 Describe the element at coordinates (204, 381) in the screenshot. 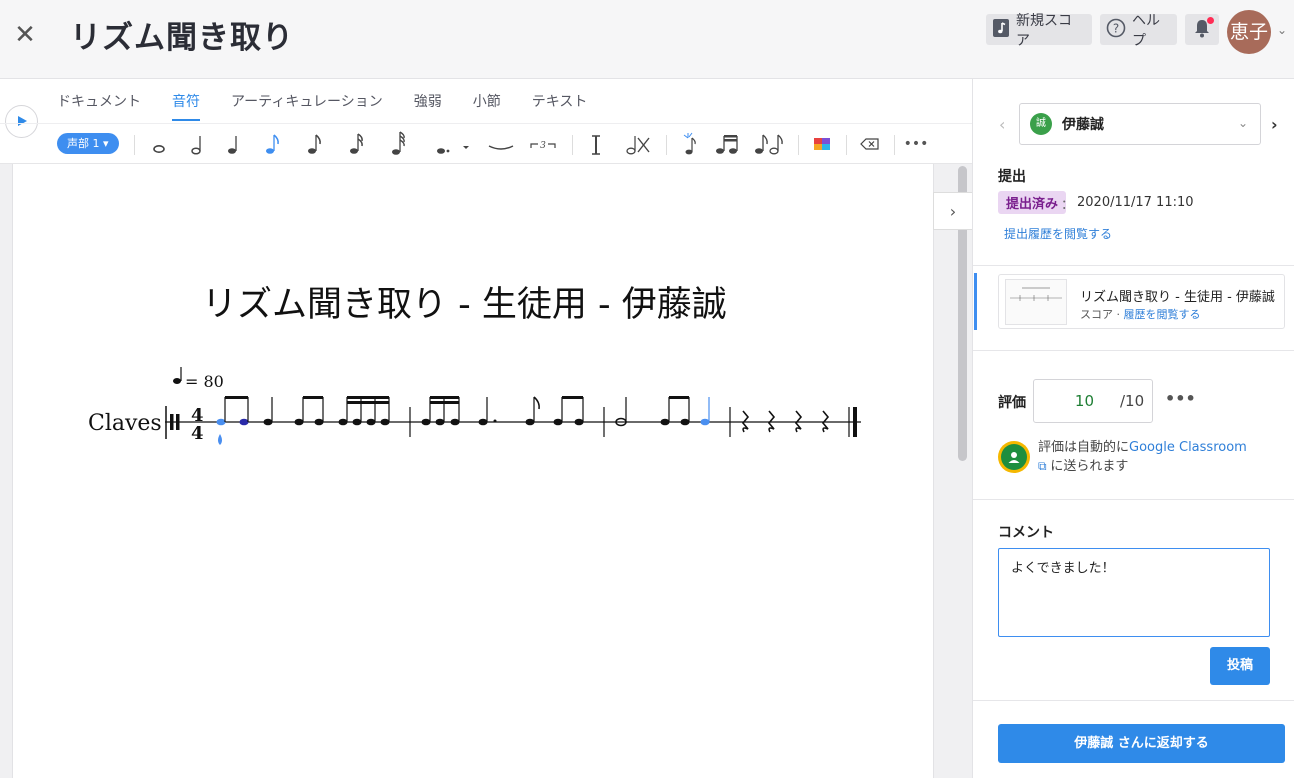

I see `tempo-text: = 80` at that location.